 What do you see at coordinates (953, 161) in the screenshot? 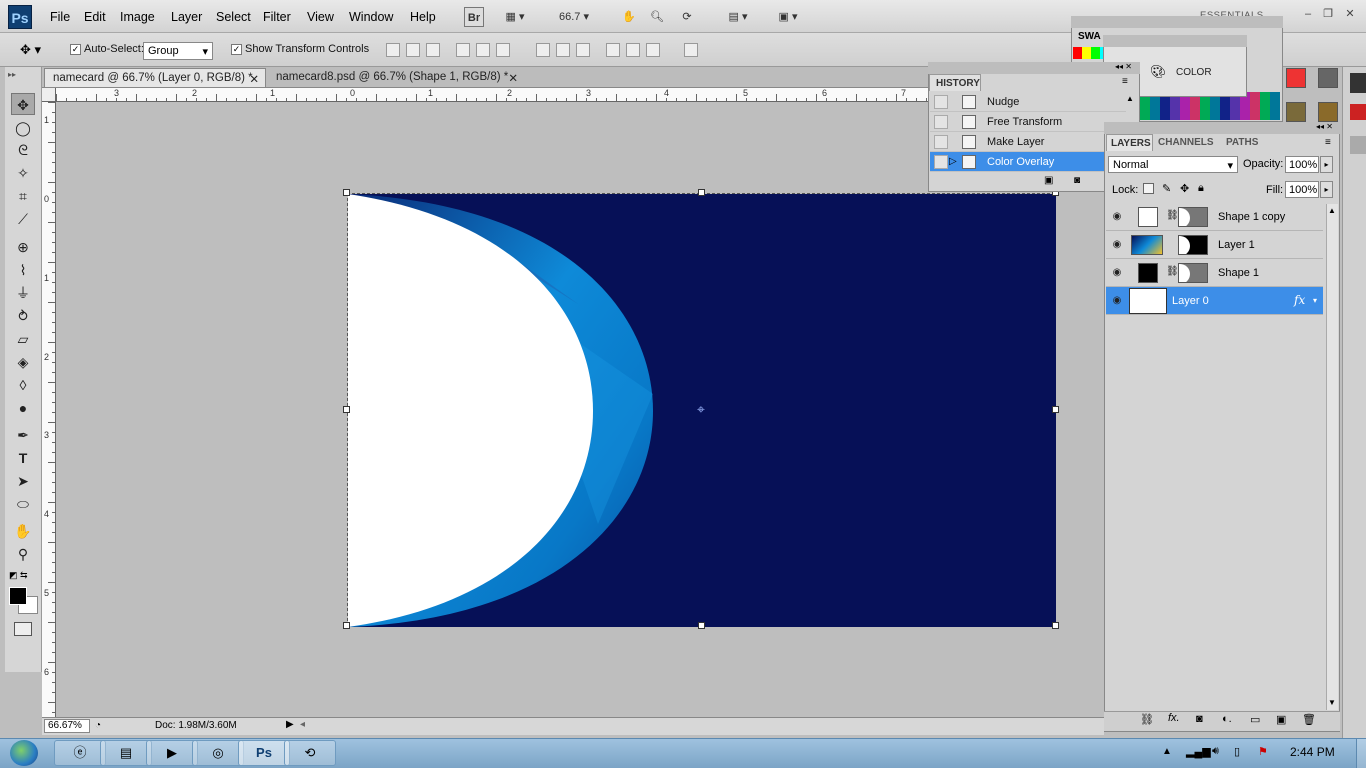
I see `history-brush-source-icon: ▷` at bounding box center [953, 161].